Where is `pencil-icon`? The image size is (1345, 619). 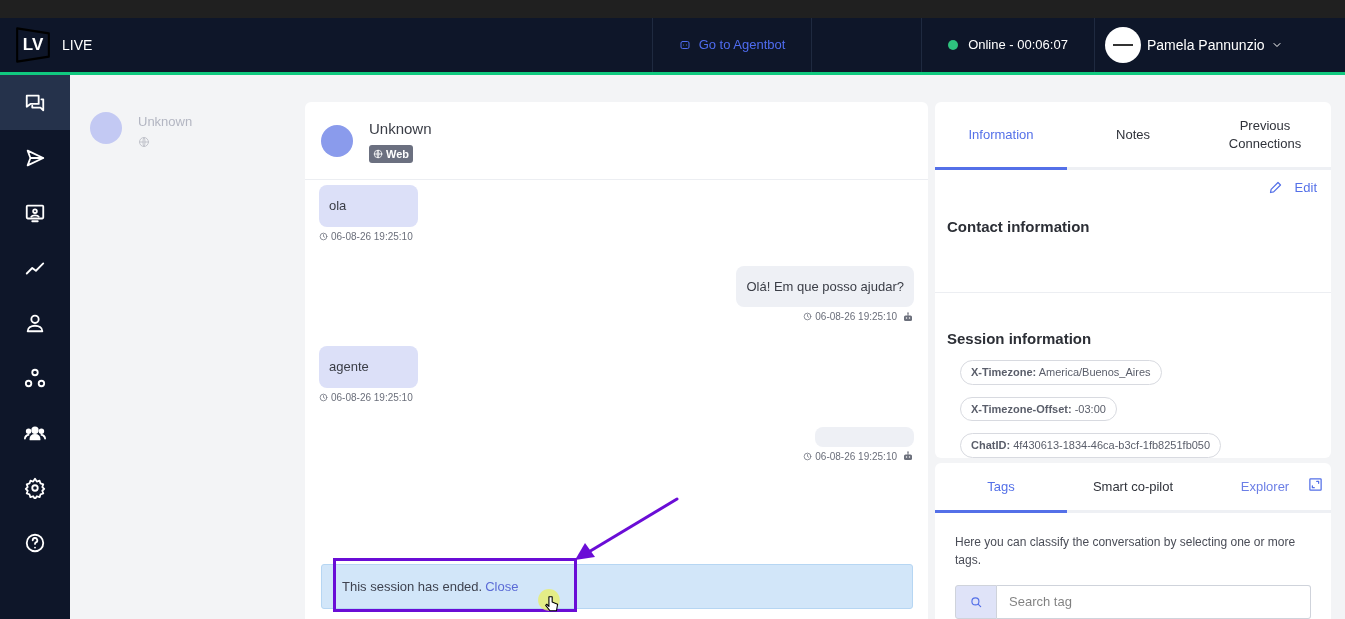
pencil-icon is located at coordinates (1275, 188).